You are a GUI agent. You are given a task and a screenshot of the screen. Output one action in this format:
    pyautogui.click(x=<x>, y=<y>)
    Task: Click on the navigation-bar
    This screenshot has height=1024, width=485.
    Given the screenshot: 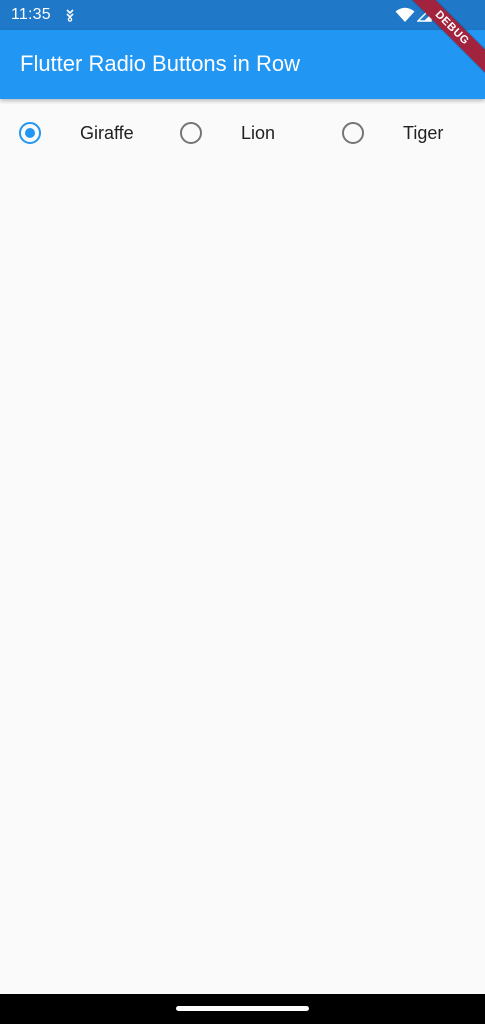 What is the action you would take?
    pyautogui.click(x=242, y=1009)
    